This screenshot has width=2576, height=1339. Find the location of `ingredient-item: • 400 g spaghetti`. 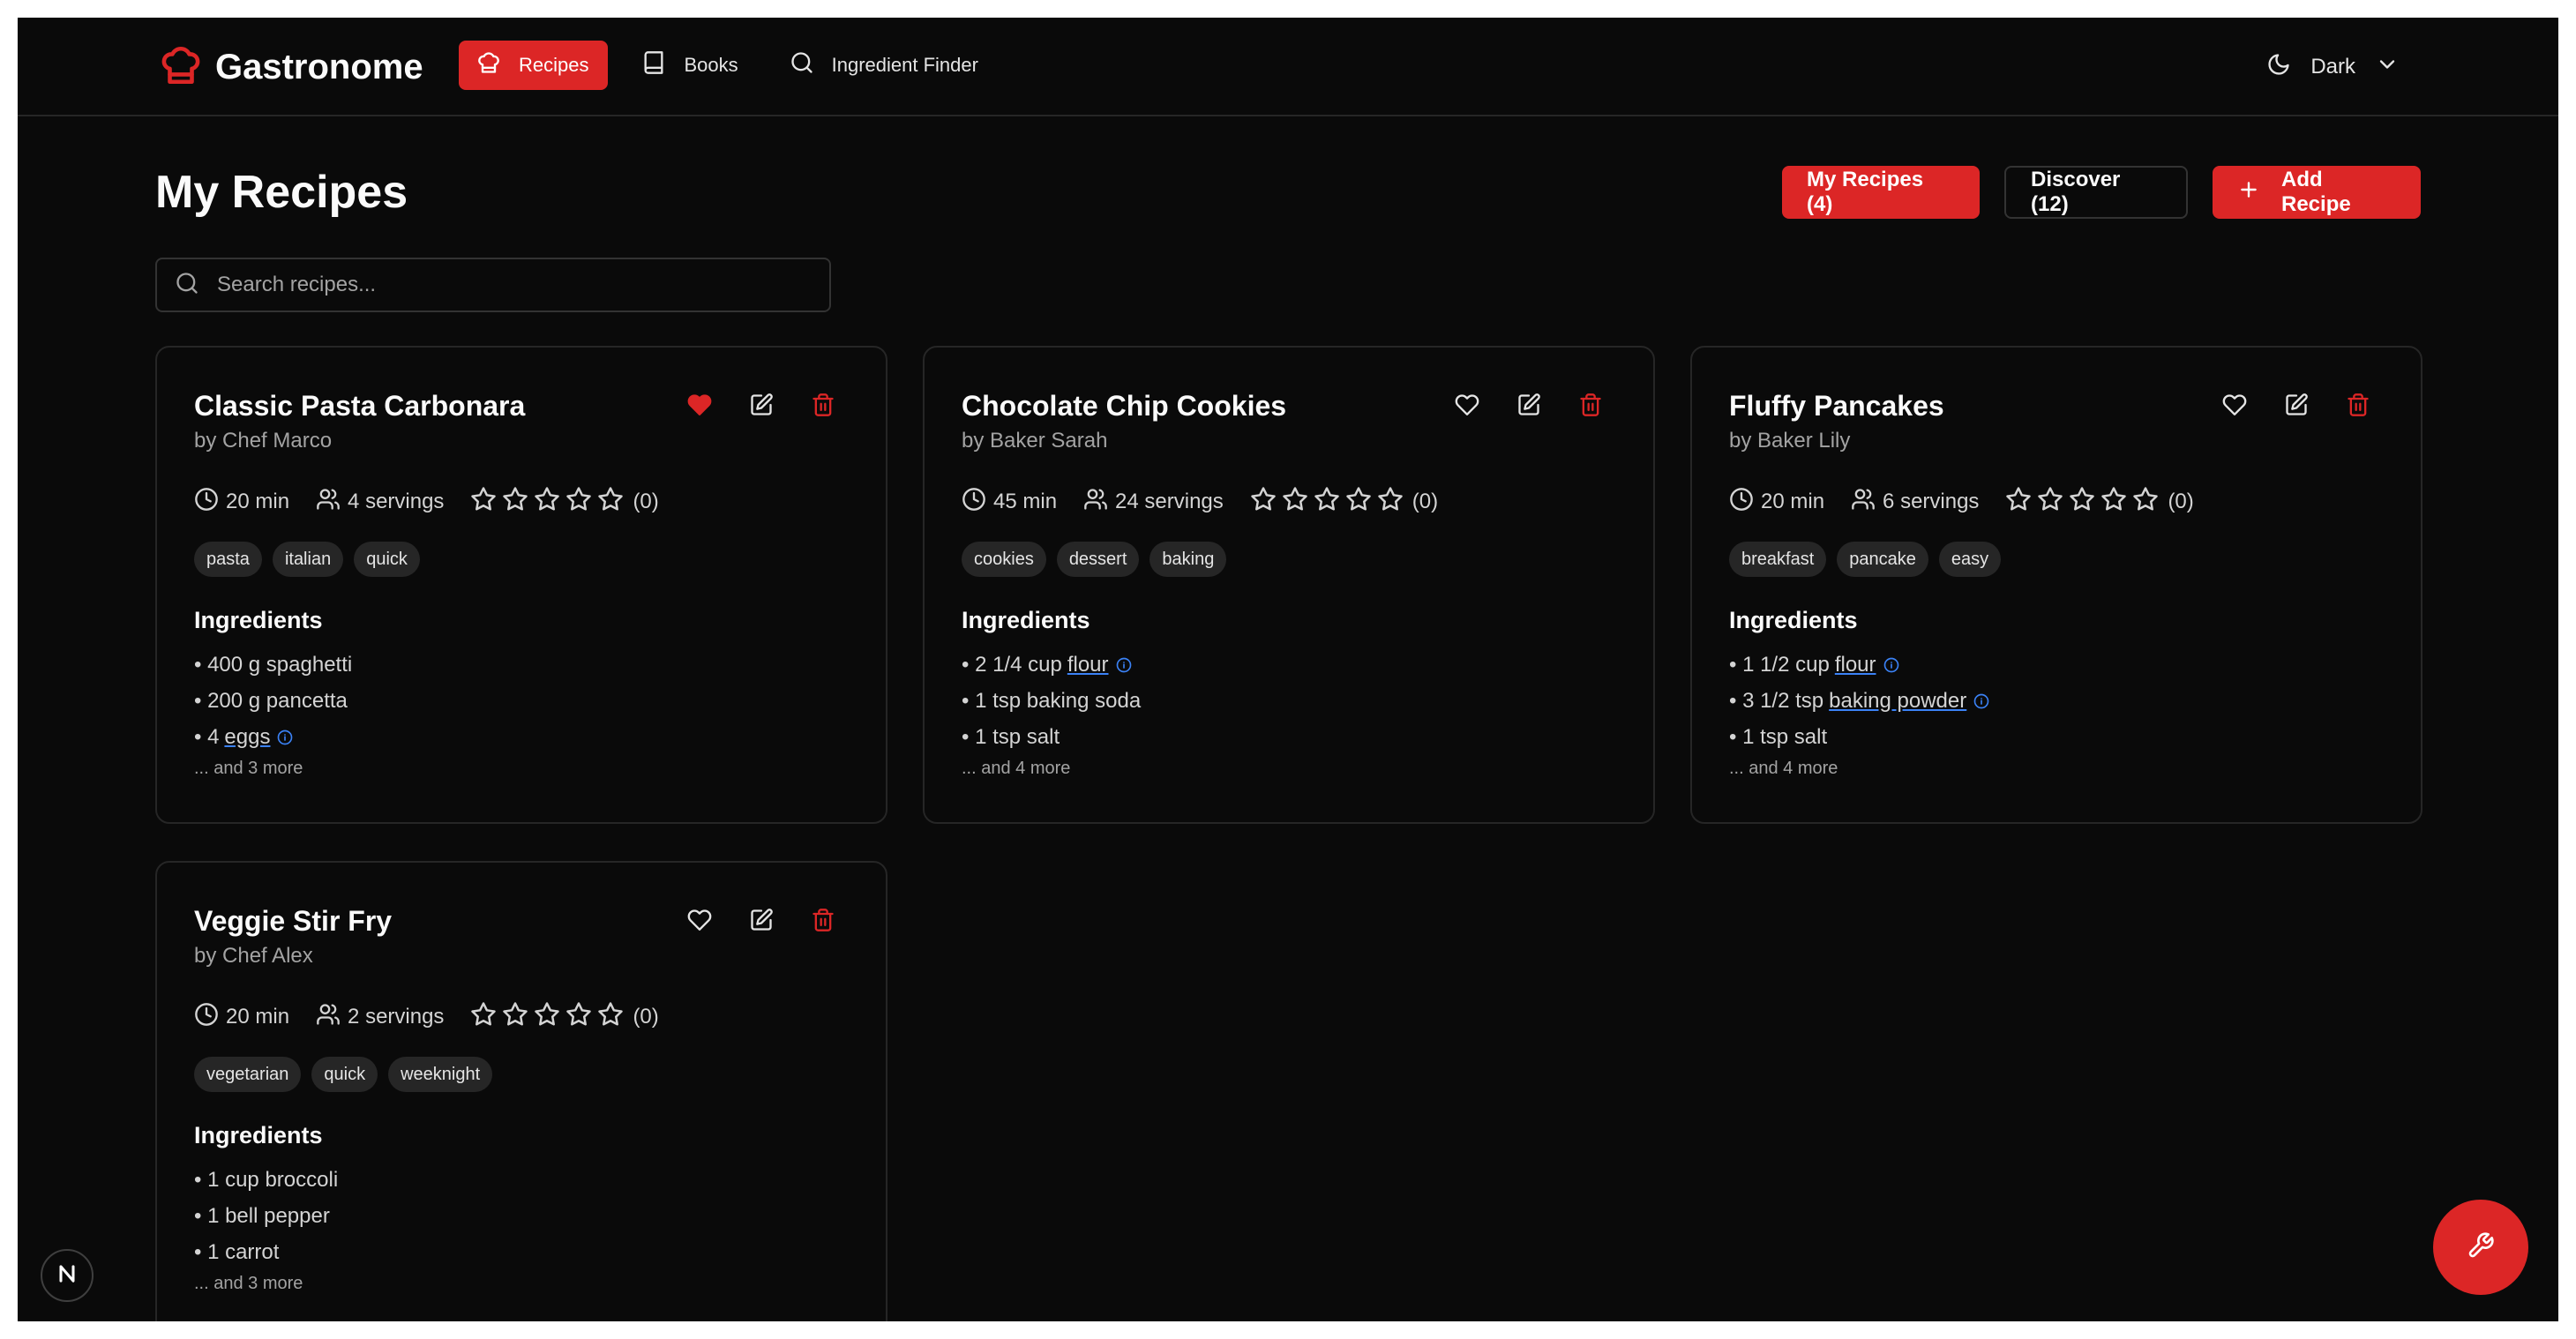

ingredient-item: • 400 g spaghetti is located at coordinates (521, 665).